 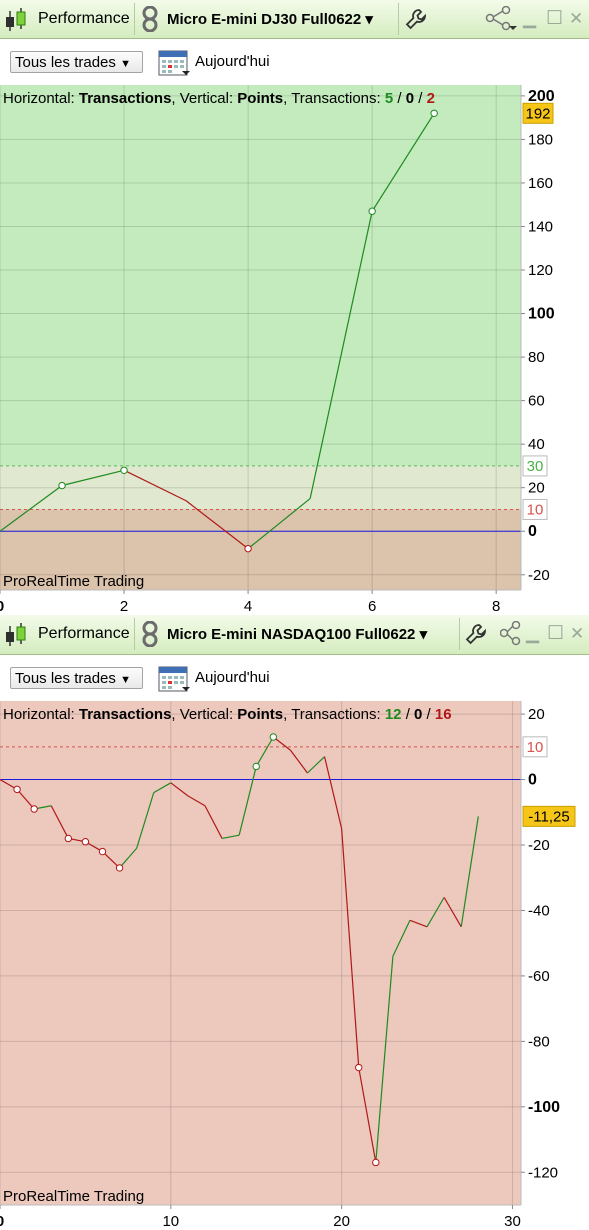 I want to click on x-tick-label: 10, so click(x=170, y=1221).